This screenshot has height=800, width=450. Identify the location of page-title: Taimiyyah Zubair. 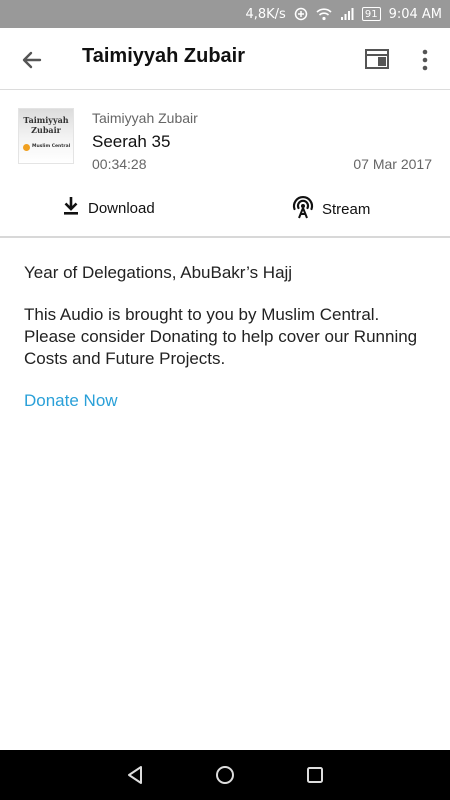
(164, 56).